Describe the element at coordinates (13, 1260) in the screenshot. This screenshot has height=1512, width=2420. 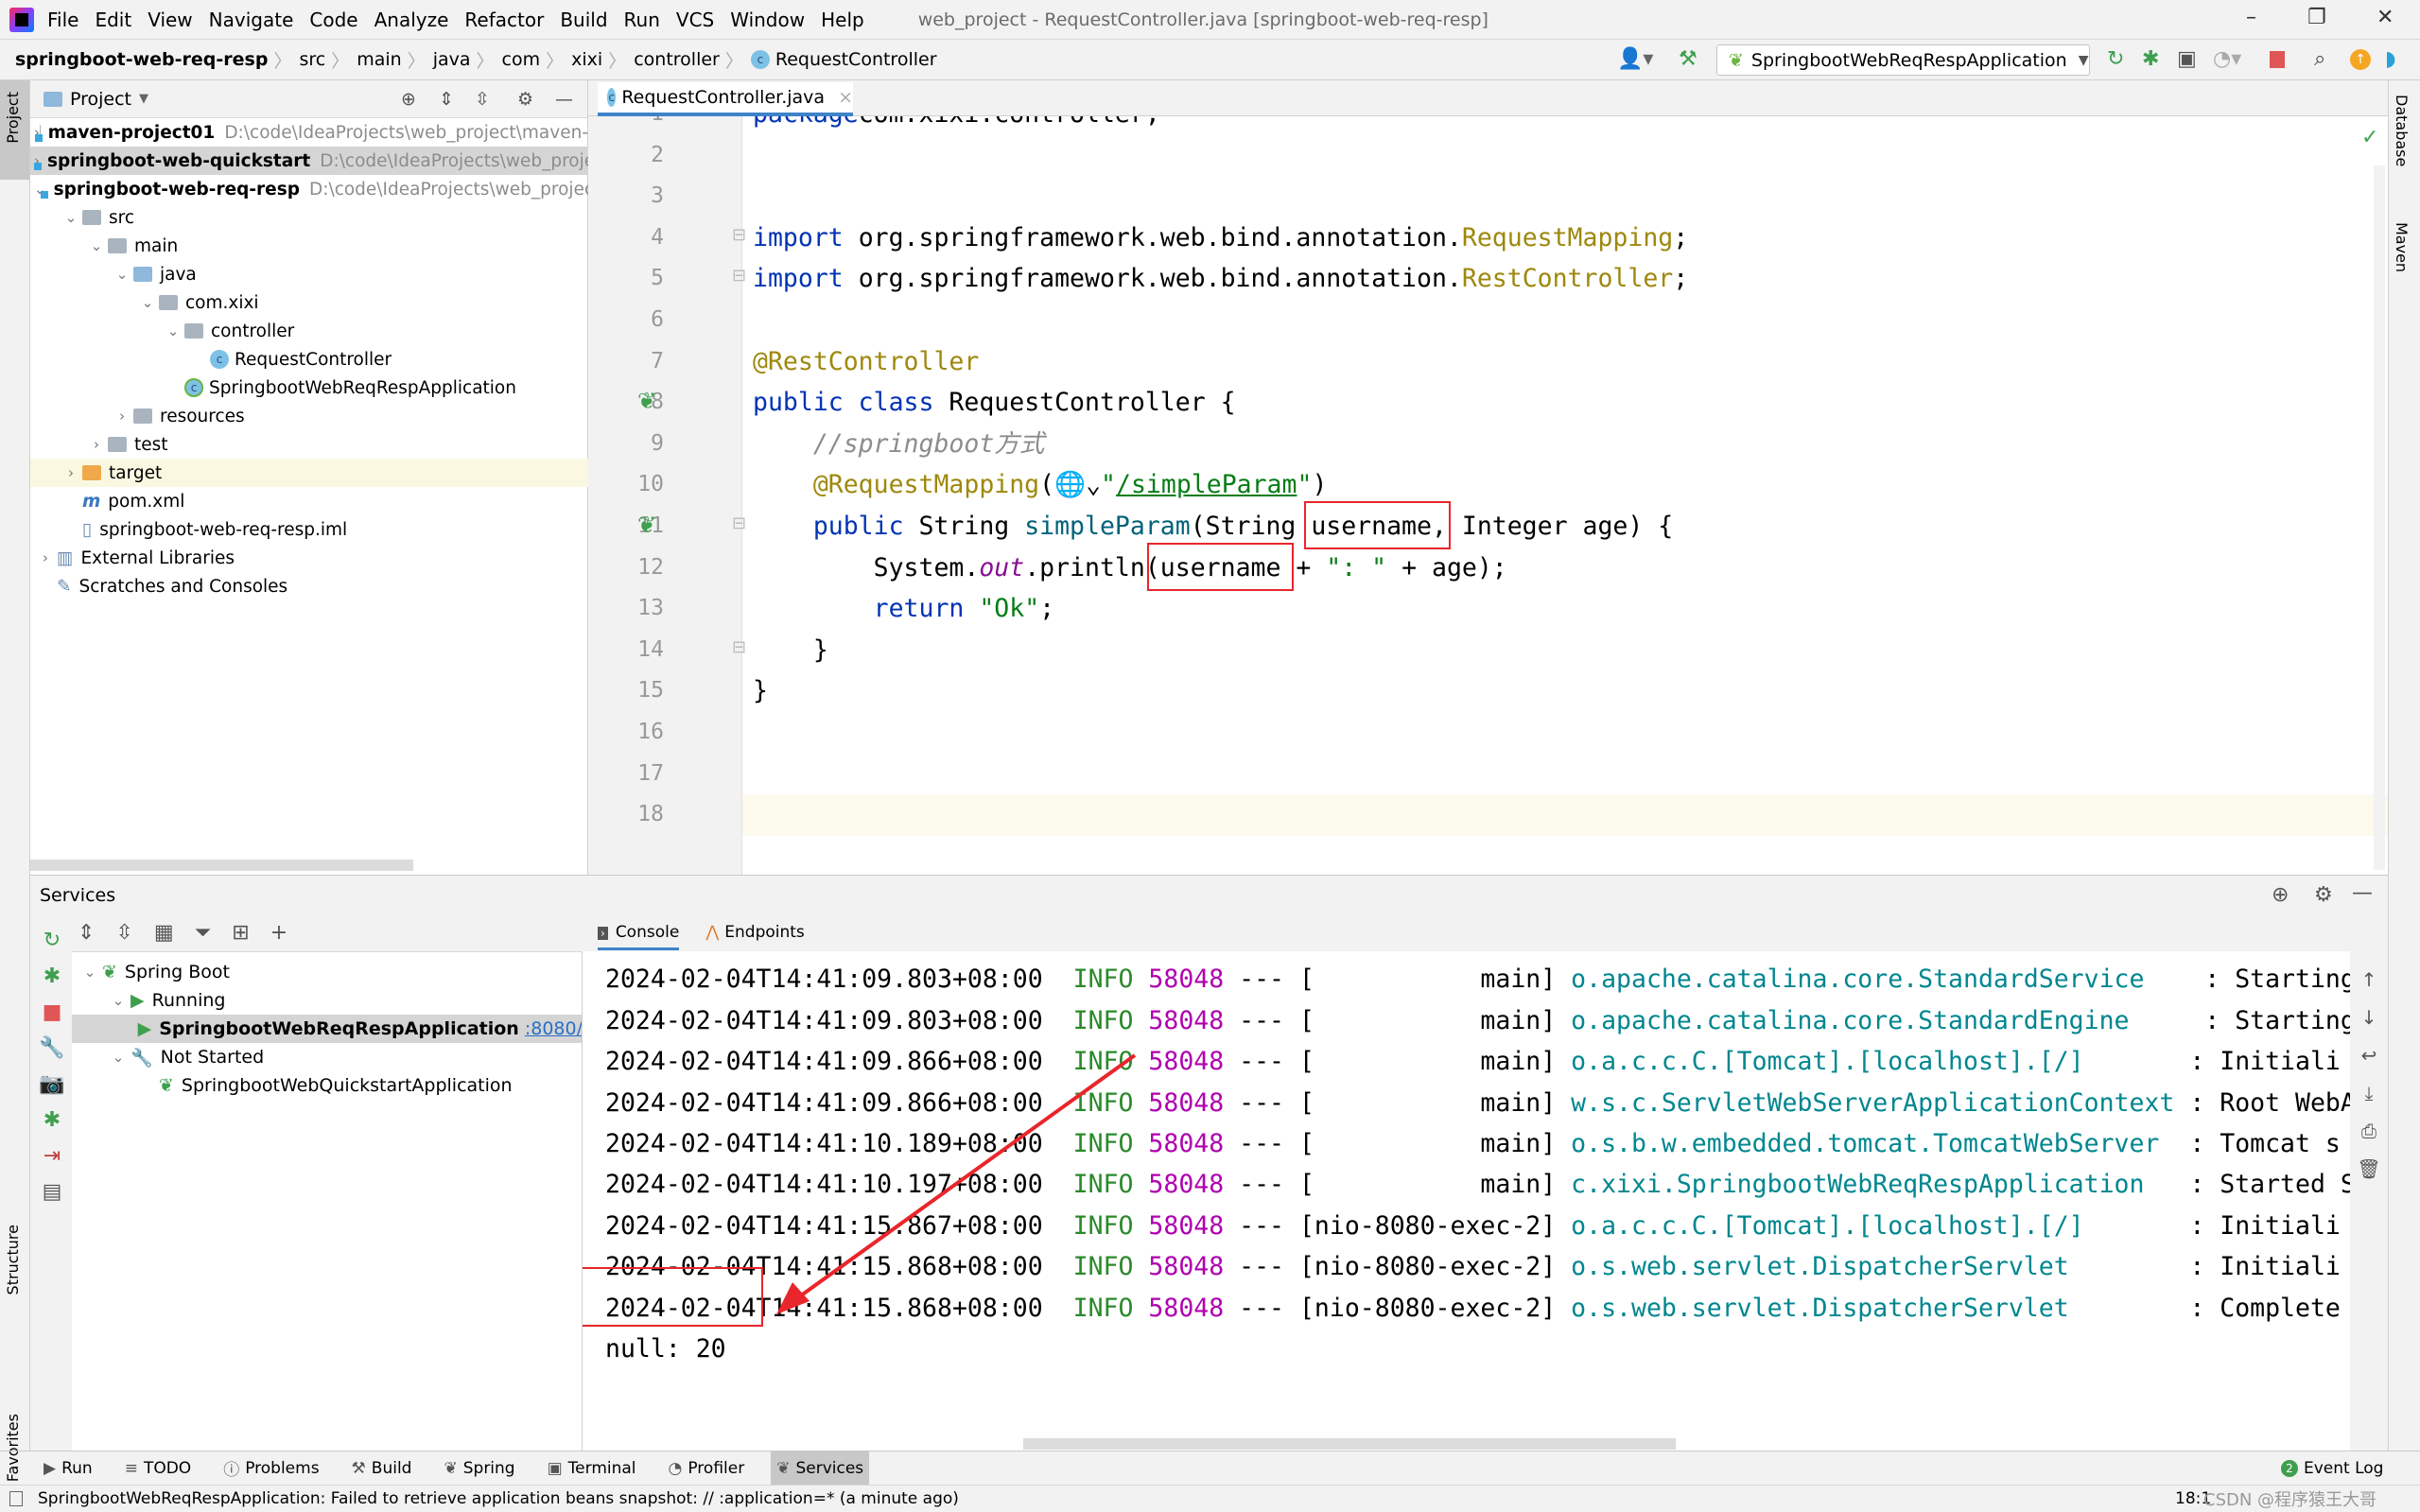
I see `structure-tool-tab: Structure` at that location.